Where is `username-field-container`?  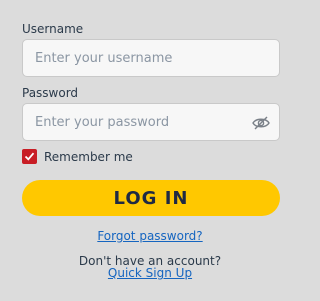 username-field-container is located at coordinates (151, 58).